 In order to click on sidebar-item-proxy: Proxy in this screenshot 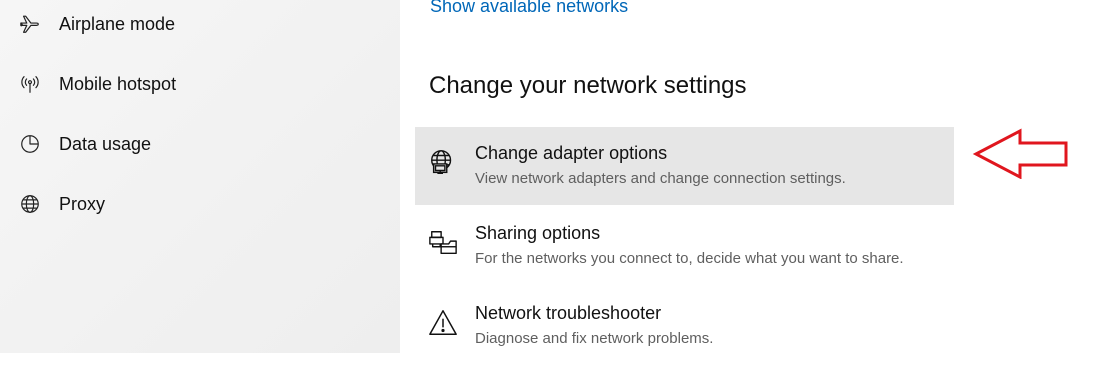, I will do `click(200, 204)`.